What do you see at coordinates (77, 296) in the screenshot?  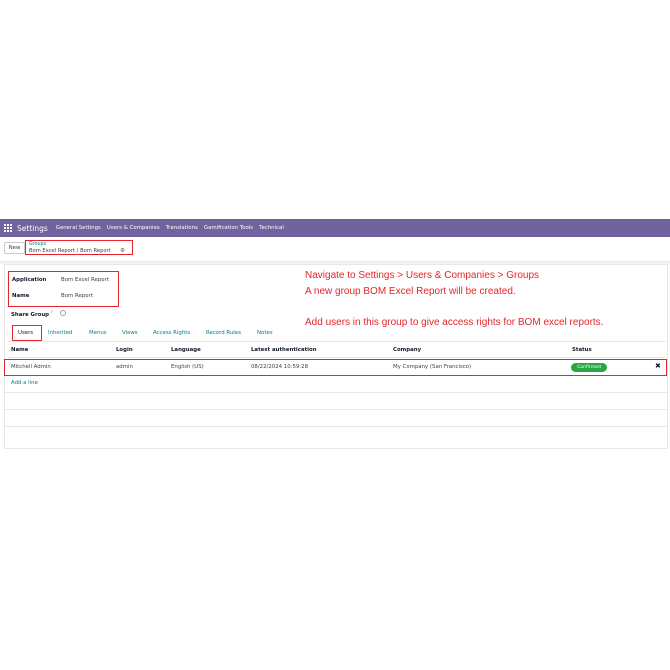 I see `name-field: Bom Report` at bounding box center [77, 296].